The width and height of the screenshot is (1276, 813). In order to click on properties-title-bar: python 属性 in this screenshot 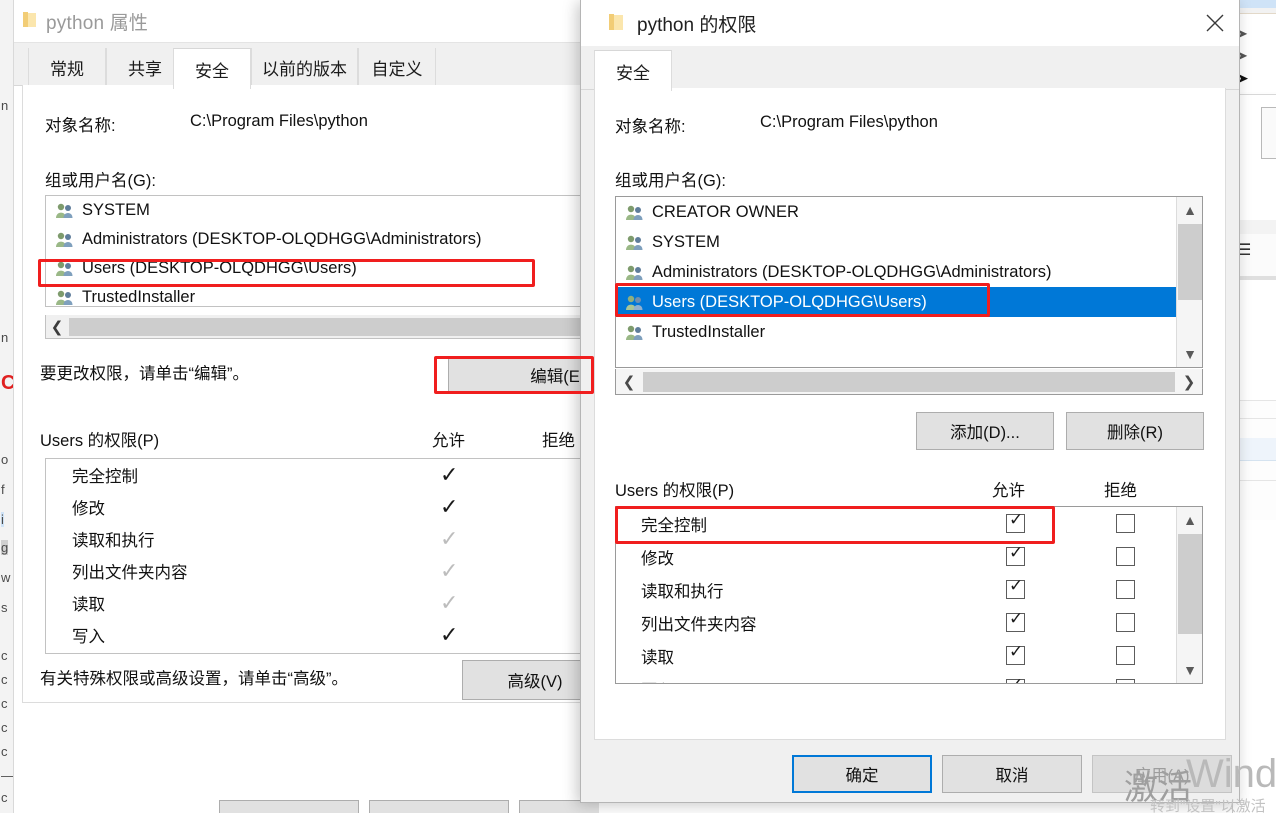, I will do `click(306, 21)`.